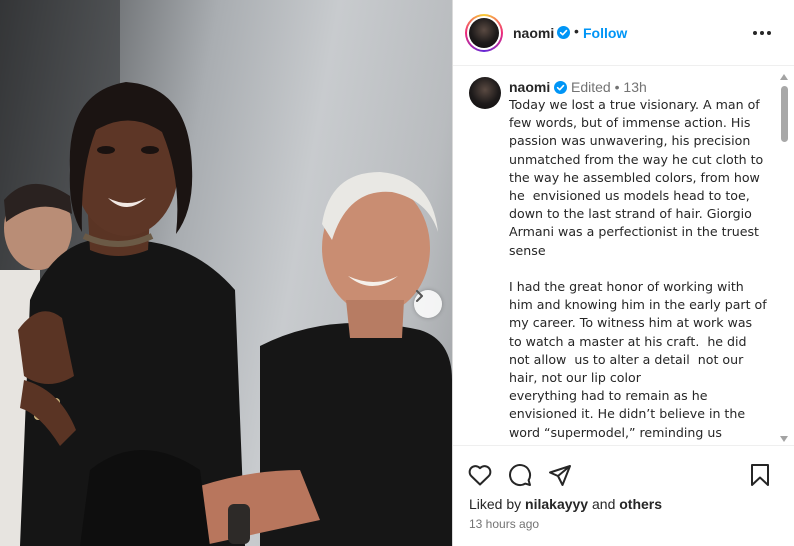 This screenshot has height=546, width=794. What do you see at coordinates (520, 475) in the screenshot?
I see `comment-icon` at bounding box center [520, 475].